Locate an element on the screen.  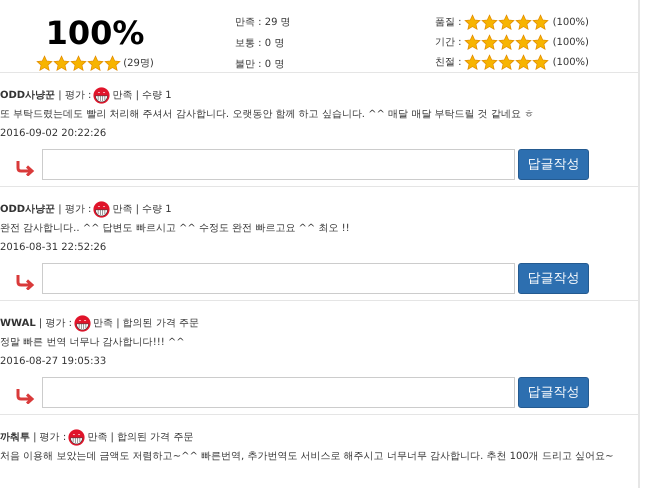
review-comment: 완전 감사합니다.. ^^ 답변도 빠르시고 ^^ 수정도 완전 빠르고요 ^^ 최오 !! is located at coordinates (175, 229).